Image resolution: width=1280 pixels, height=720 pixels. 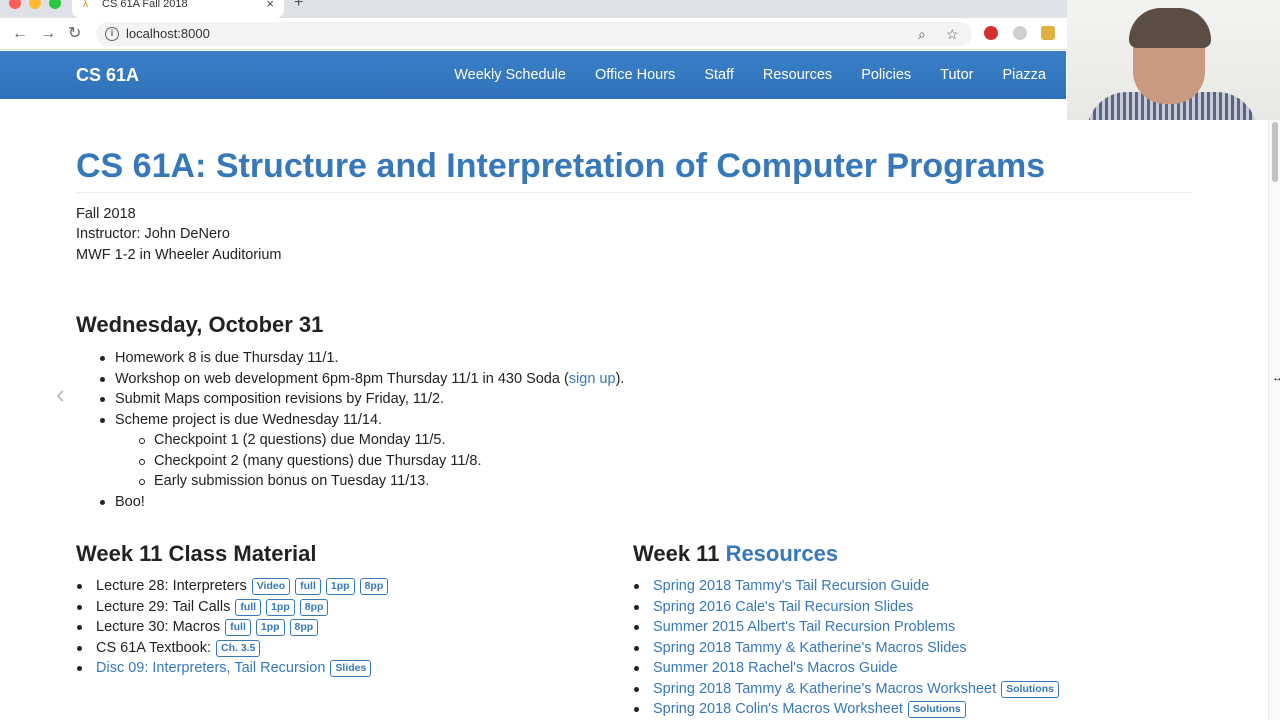 I want to click on lecture-30-label: Lecture 30: Macros, so click(x=158, y=627).